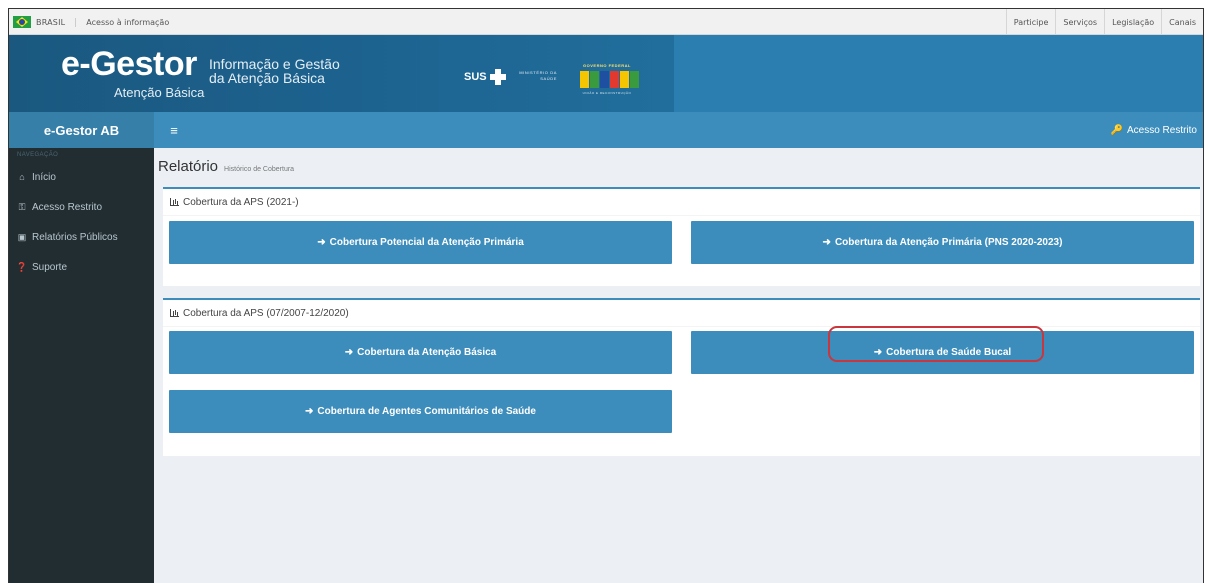 This screenshot has height=583, width=1210. What do you see at coordinates (267, 78) in the screenshot?
I see `logo-description-line-2: da Atenção Básica` at bounding box center [267, 78].